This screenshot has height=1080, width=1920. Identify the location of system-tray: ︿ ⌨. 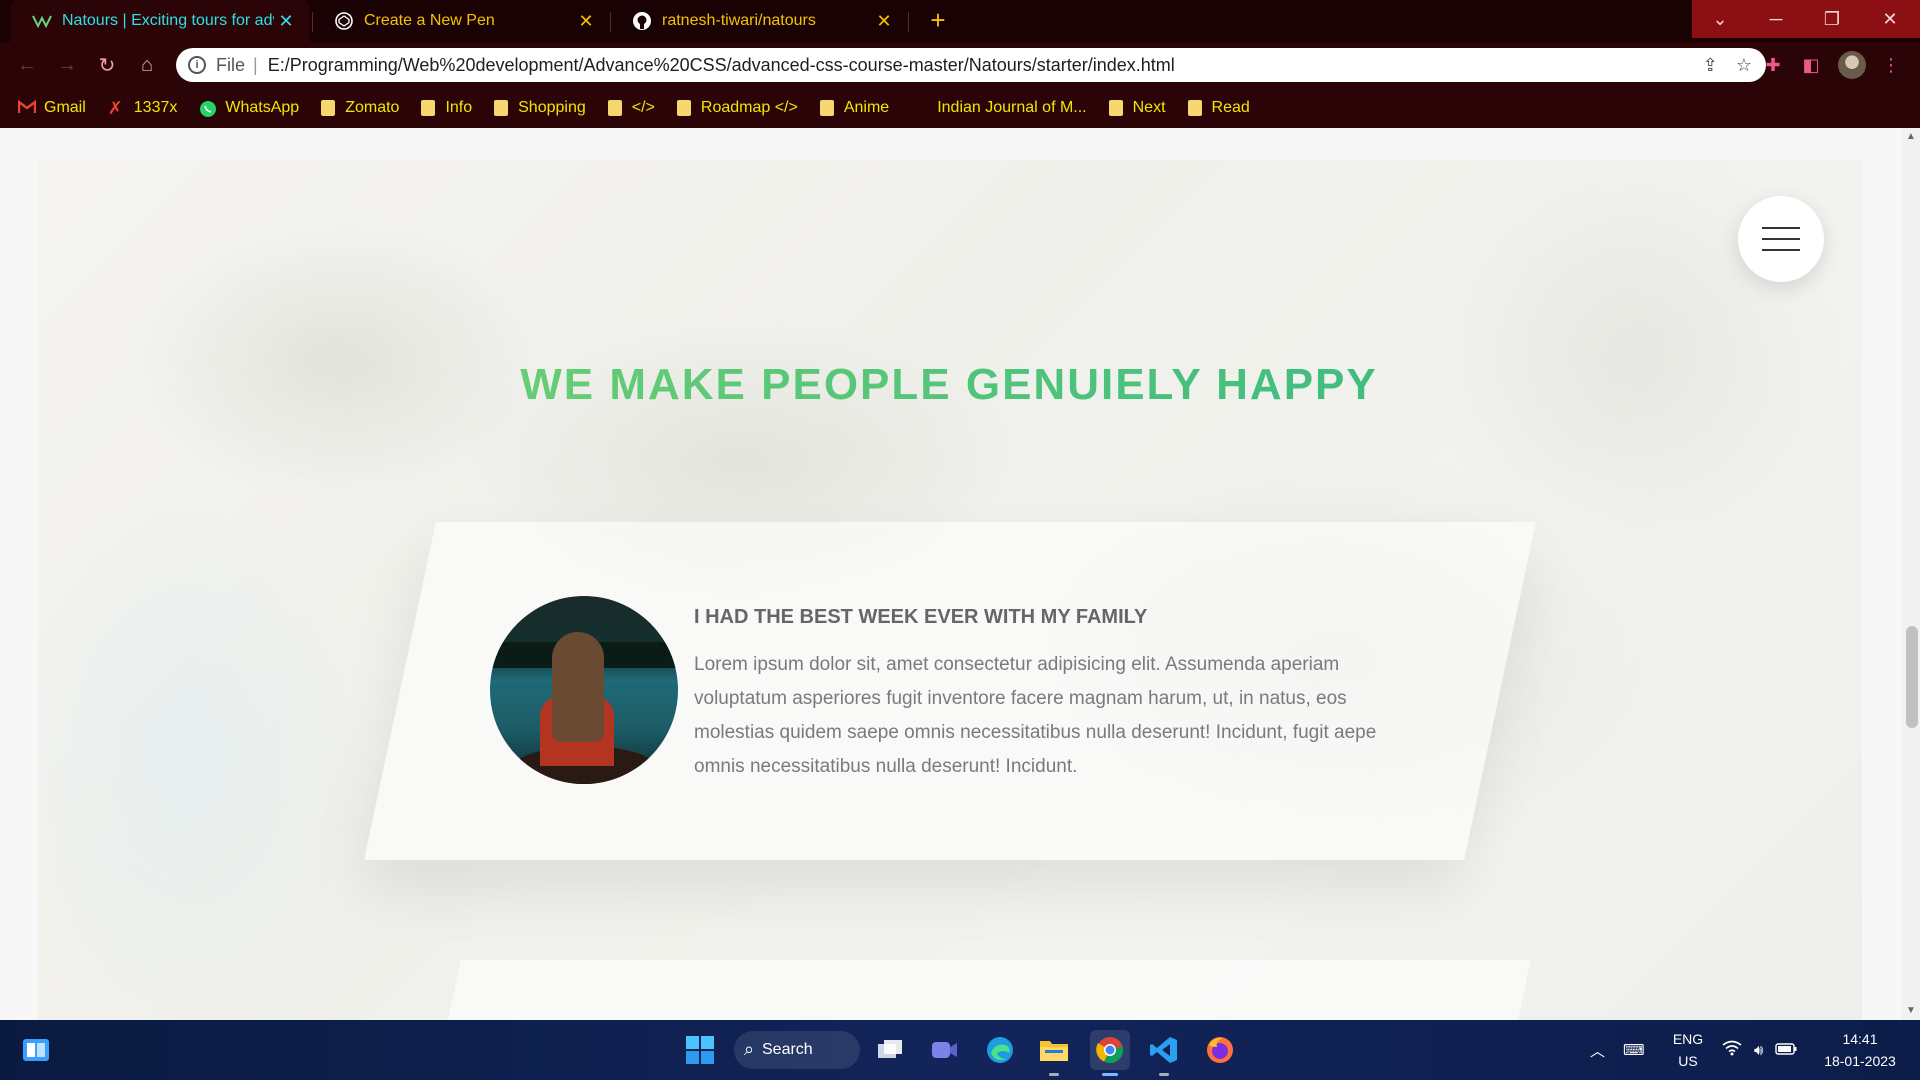
(1617, 1050).